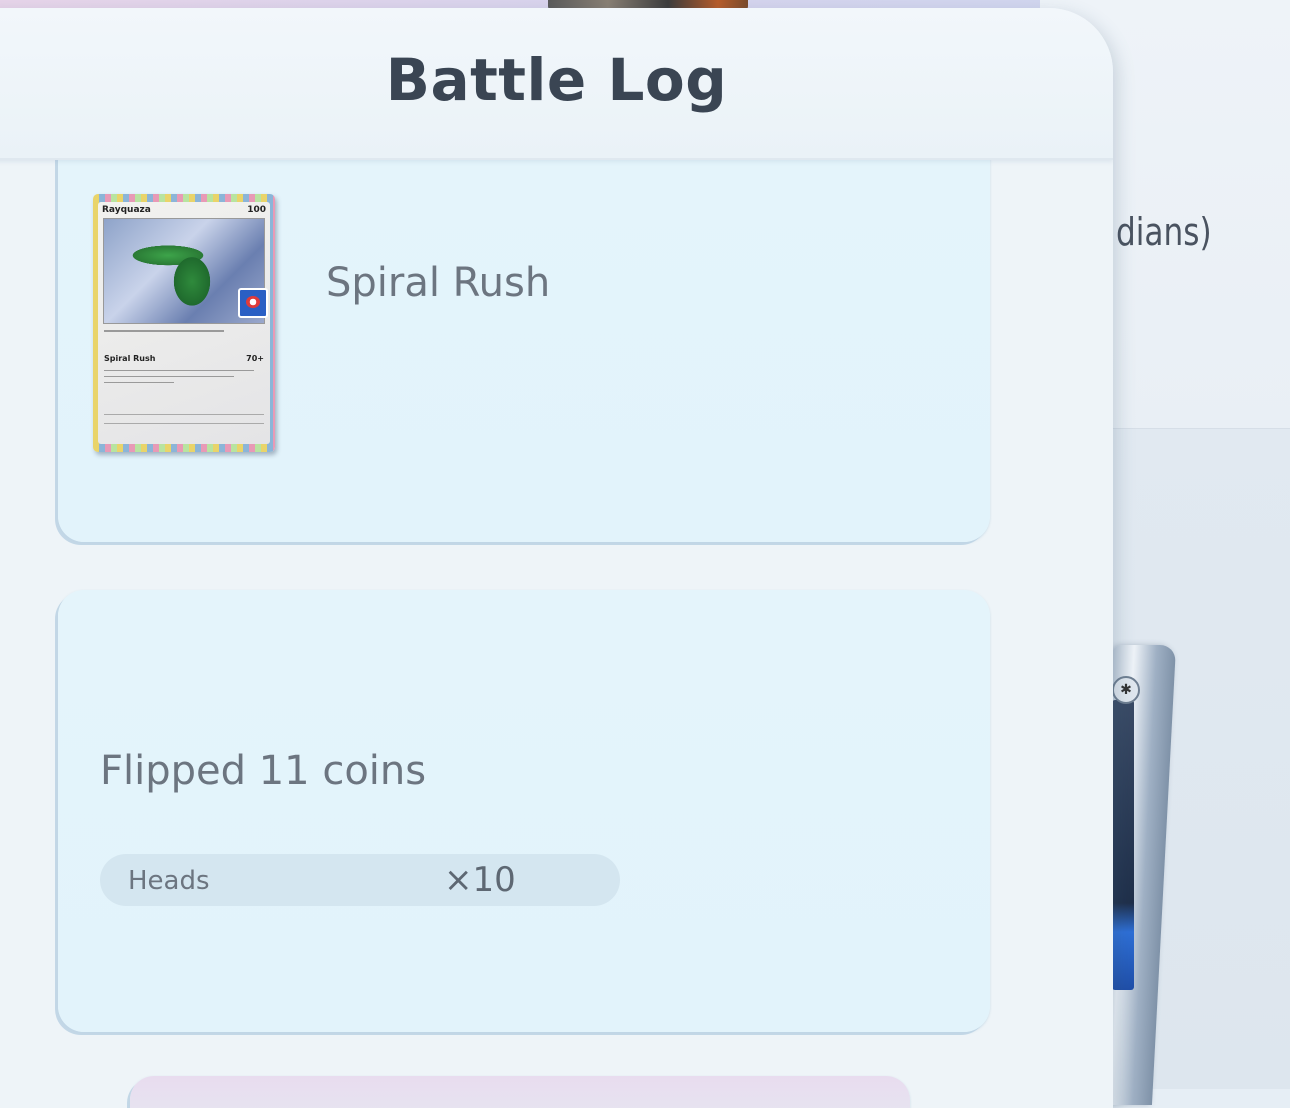  Describe the element at coordinates (184, 358) in the screenshot. I see `card-attack-row: Spiral Rush 70+` at that location.